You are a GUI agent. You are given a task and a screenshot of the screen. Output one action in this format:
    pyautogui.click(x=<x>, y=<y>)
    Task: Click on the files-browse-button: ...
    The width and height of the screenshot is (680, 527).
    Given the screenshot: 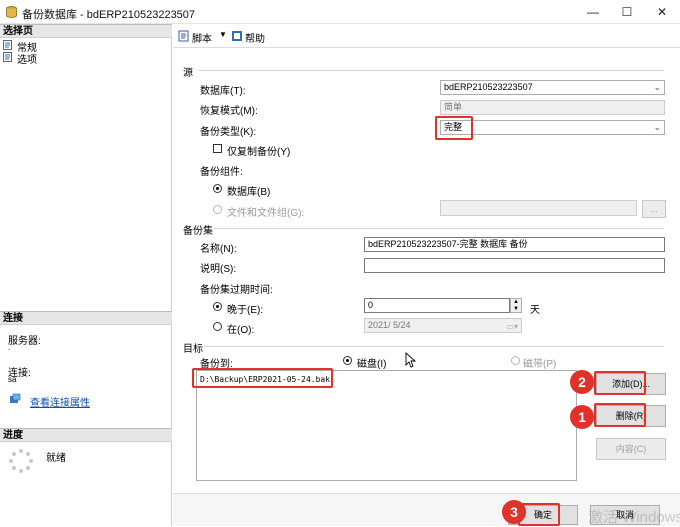 What is the action you would take?
    pyautogui.click(x=654, y=209)
    